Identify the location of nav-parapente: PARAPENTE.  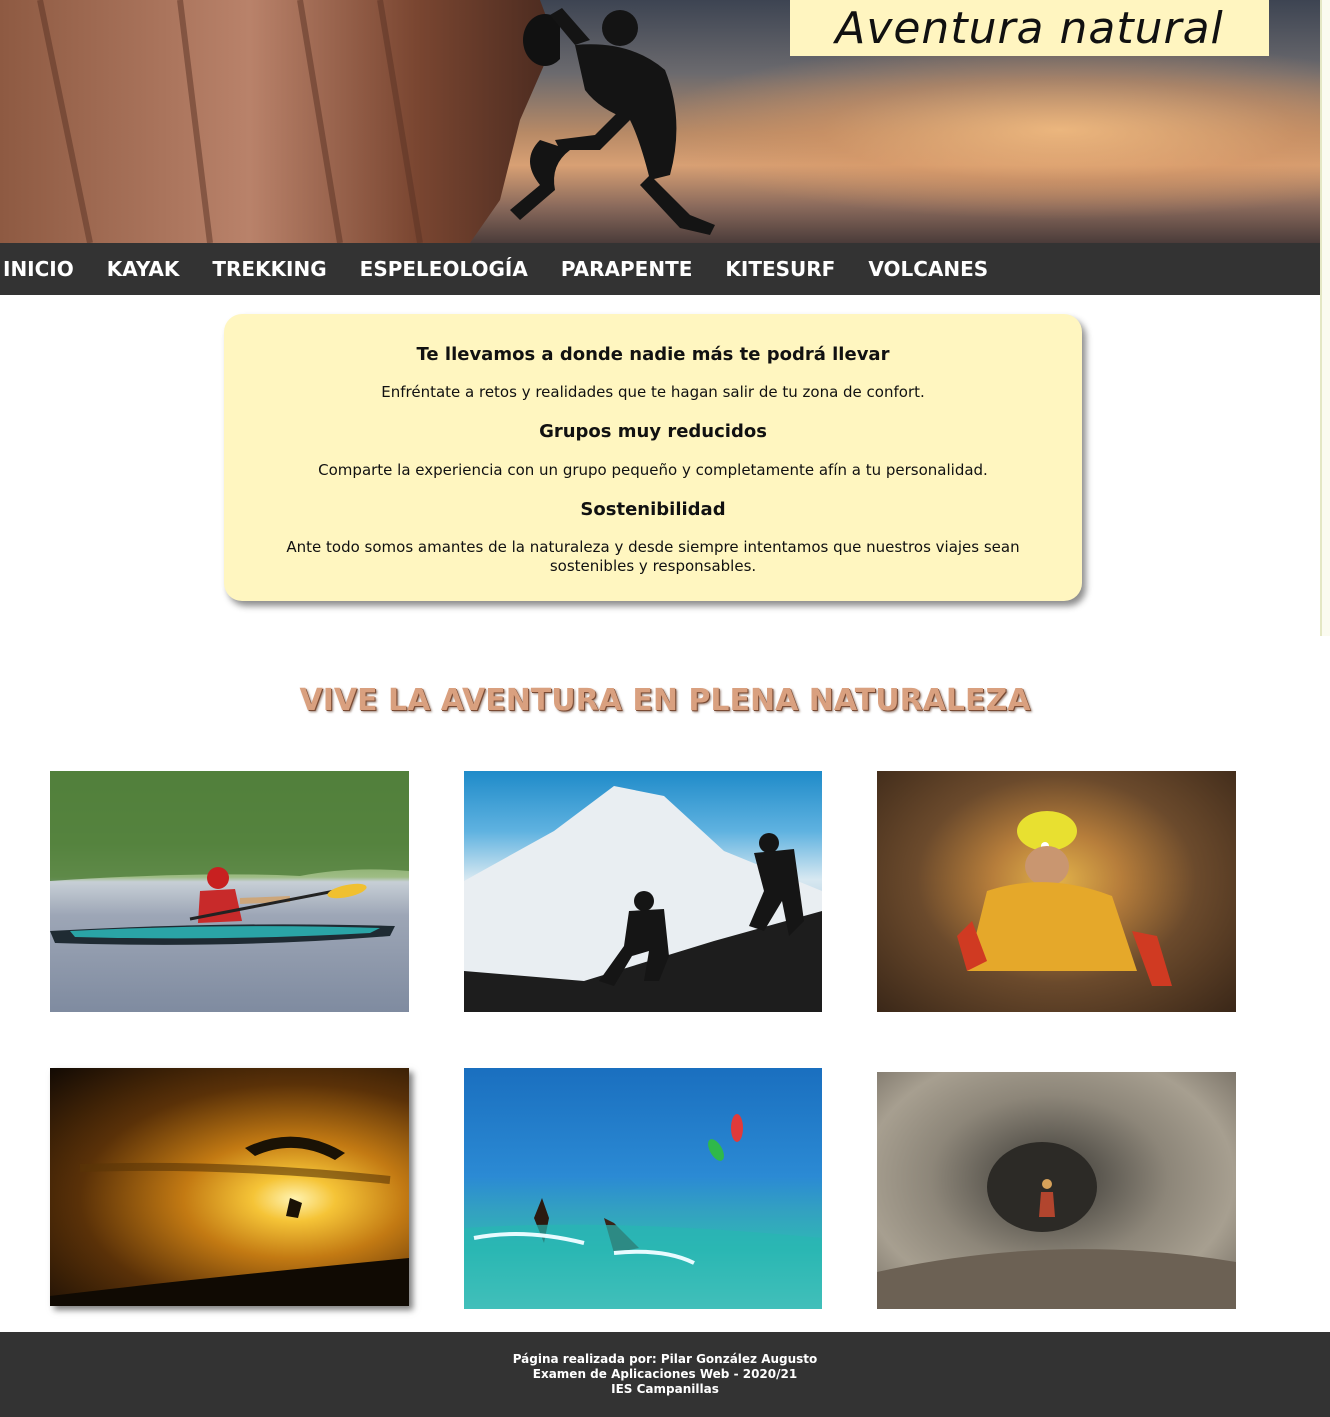
(627, 269).